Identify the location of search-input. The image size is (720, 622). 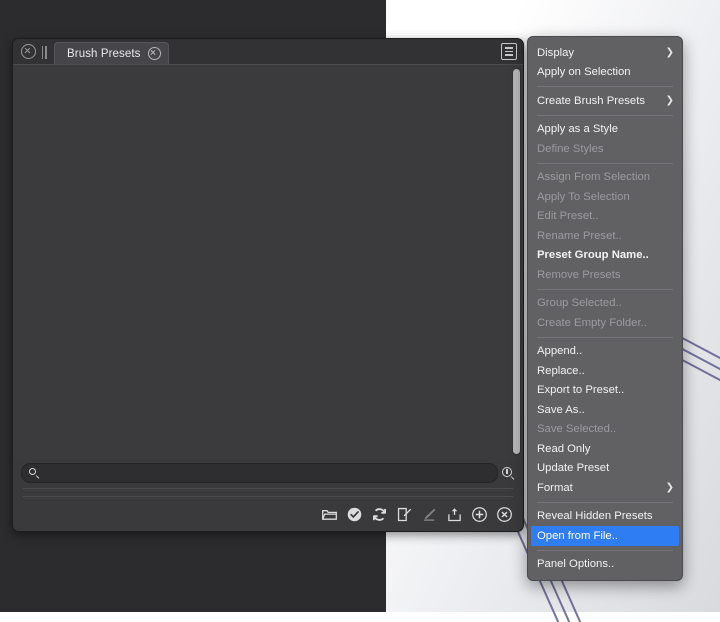
(267, 473).